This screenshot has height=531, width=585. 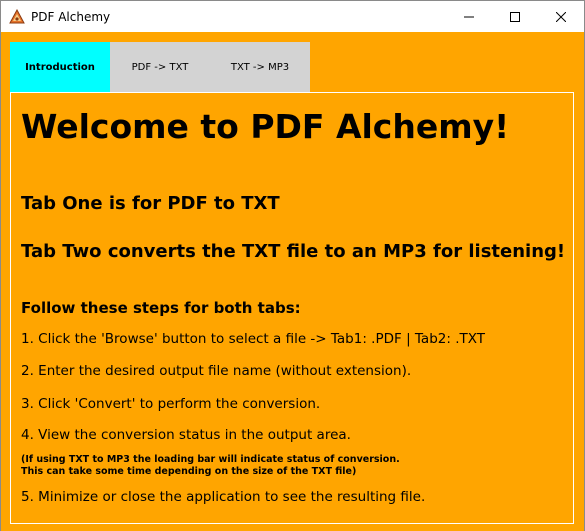 I want to click on minimize-icon, so click(x=469, y=16).